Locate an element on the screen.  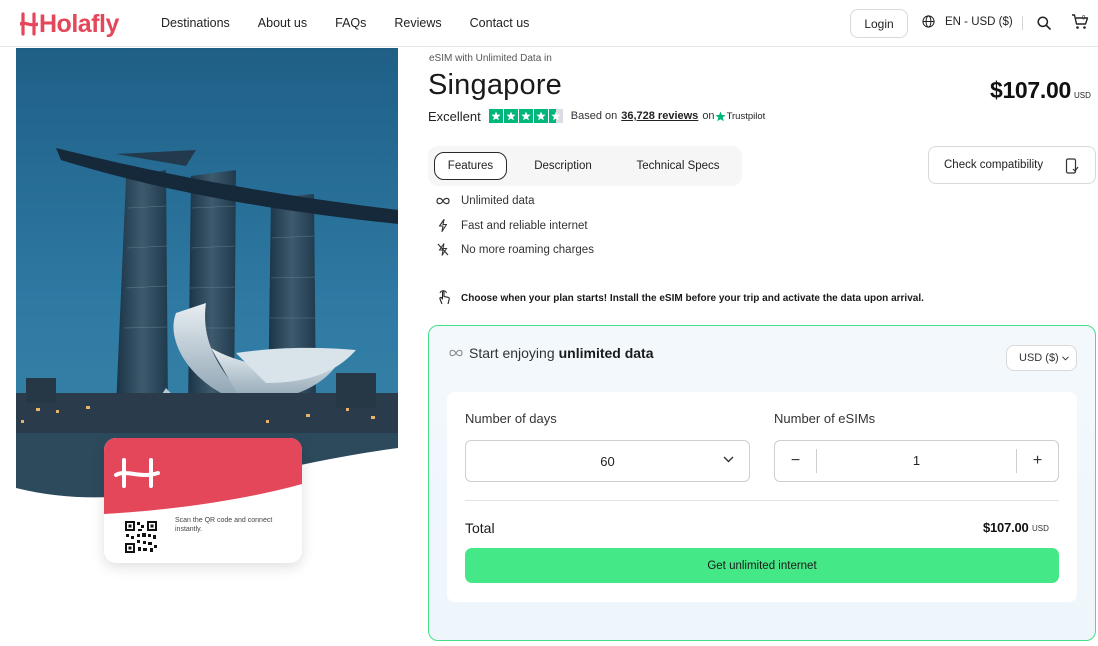
language-label: EN - USD ($) is located at coordinates (979, 21).